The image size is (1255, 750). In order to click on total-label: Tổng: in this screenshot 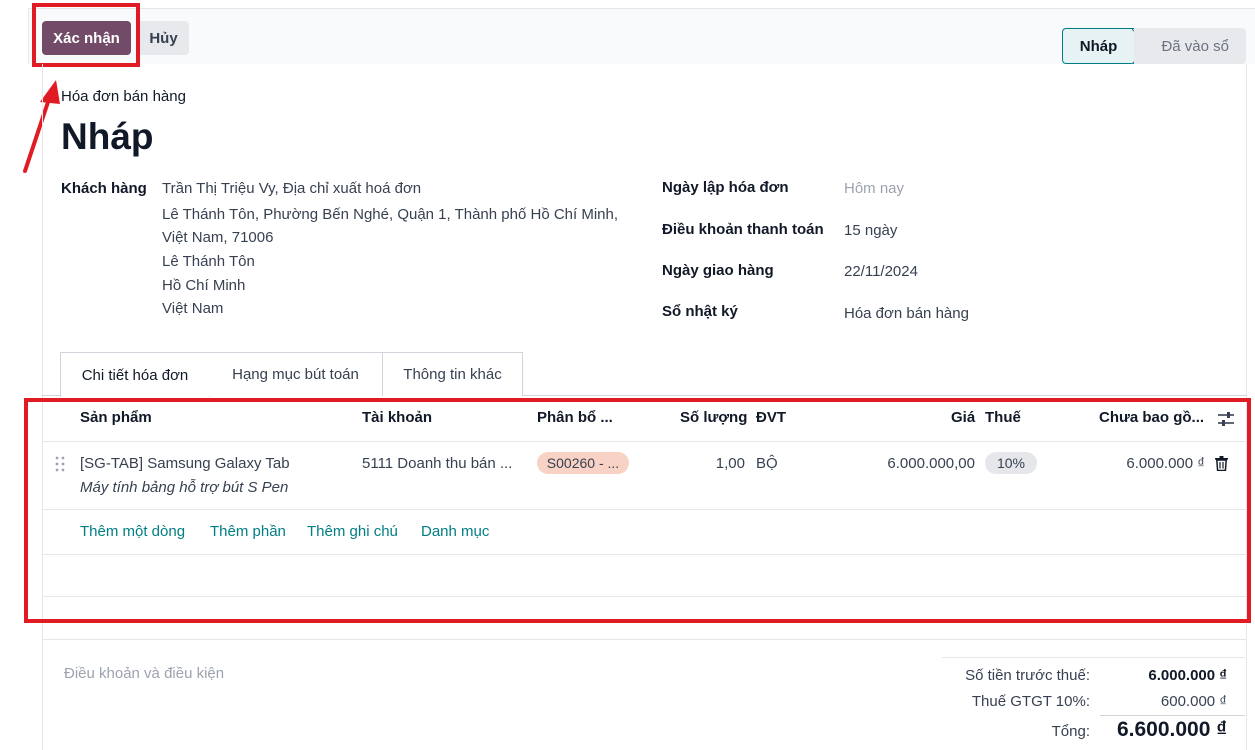, I will do `click(1070, 731)`.